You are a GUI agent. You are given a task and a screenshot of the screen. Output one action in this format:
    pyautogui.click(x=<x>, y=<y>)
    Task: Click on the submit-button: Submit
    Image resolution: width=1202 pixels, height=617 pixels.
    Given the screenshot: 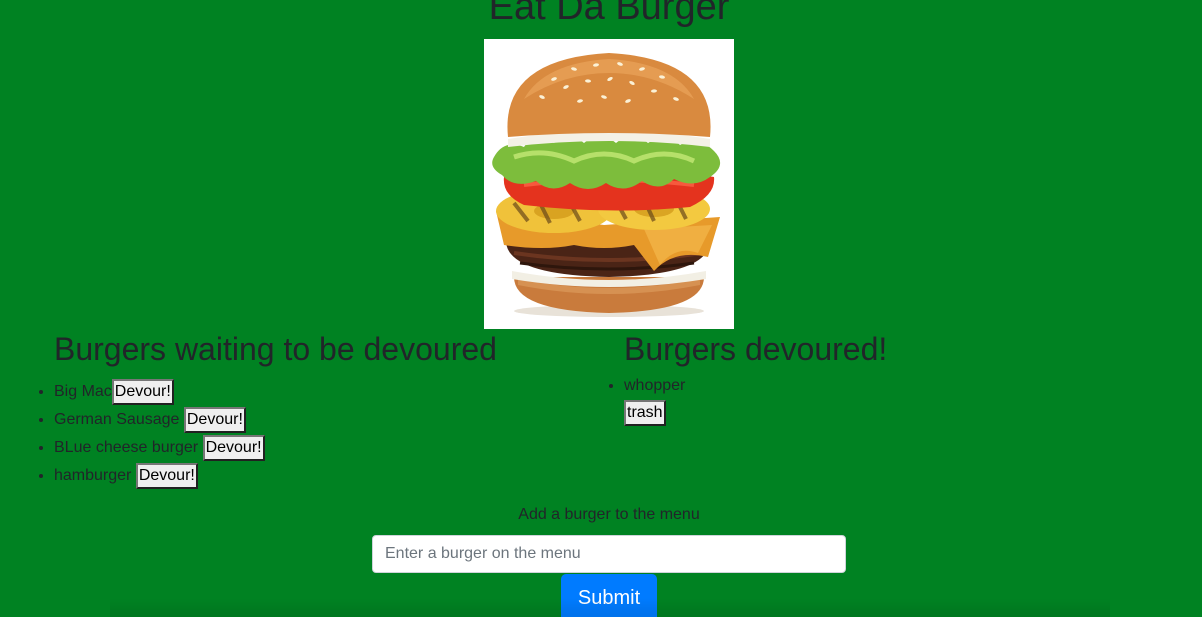 What is the action you would take?
    pyautogui.click(x=609, y=595)
    